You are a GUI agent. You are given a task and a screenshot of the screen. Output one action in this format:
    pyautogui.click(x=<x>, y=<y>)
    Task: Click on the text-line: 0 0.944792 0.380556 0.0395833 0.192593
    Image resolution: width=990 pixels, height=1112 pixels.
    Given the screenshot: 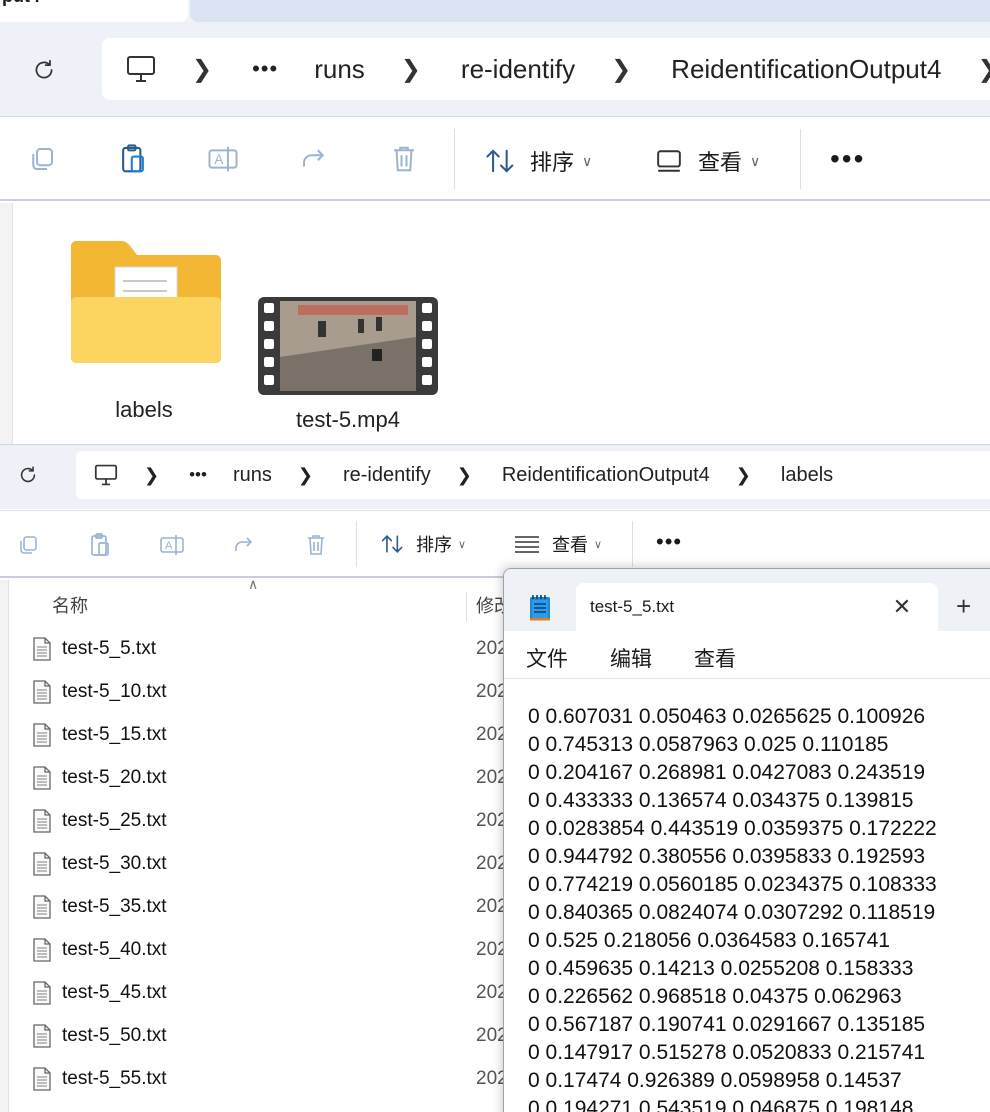 What is the action you would take?
    pyautogui.click(x=727, y=856)
    